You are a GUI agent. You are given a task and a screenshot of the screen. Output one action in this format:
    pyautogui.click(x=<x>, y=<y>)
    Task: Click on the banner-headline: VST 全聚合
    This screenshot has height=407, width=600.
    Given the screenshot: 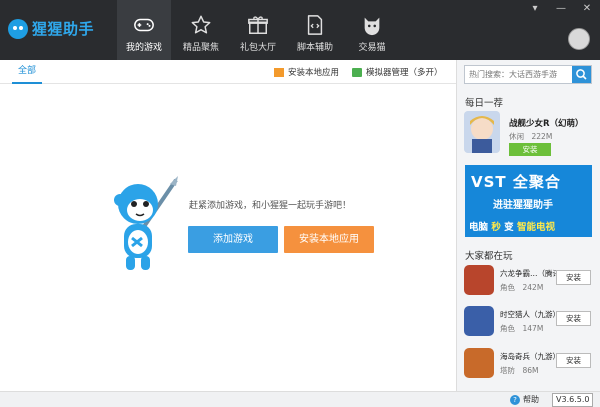 What is the action you would take?
    pyautogui.click(x=516, y=182)
    